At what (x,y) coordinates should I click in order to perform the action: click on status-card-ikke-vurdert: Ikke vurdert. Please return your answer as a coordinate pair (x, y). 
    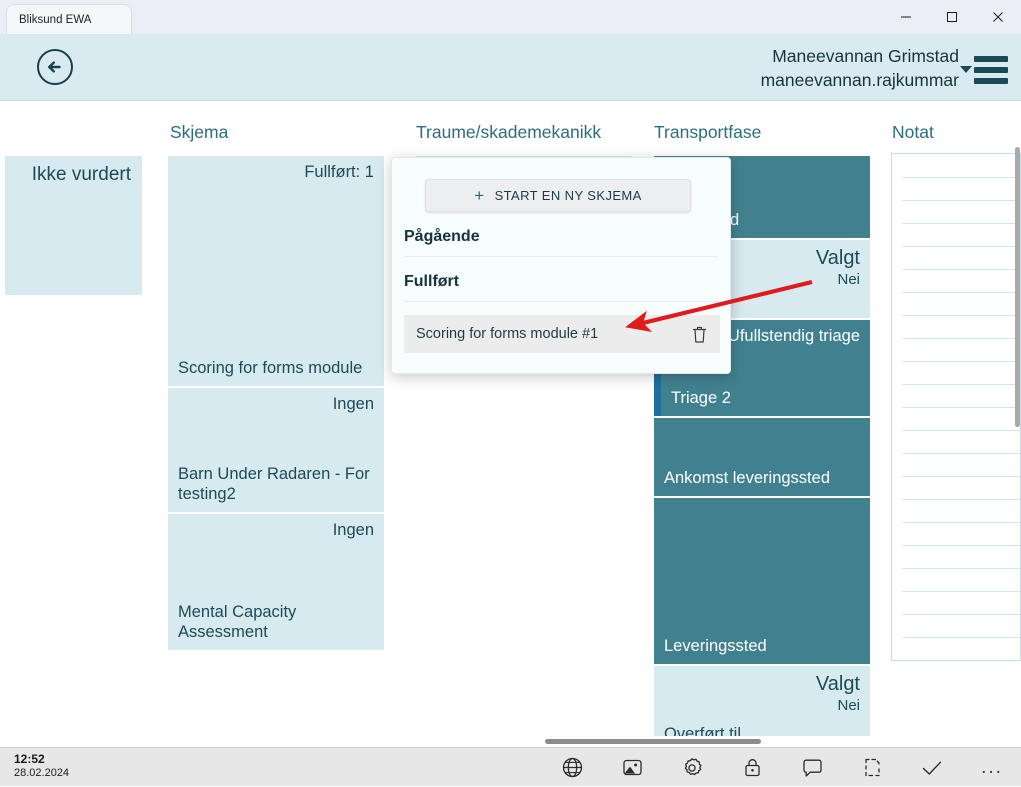
    Looking at the image, I should click on (73, 225).